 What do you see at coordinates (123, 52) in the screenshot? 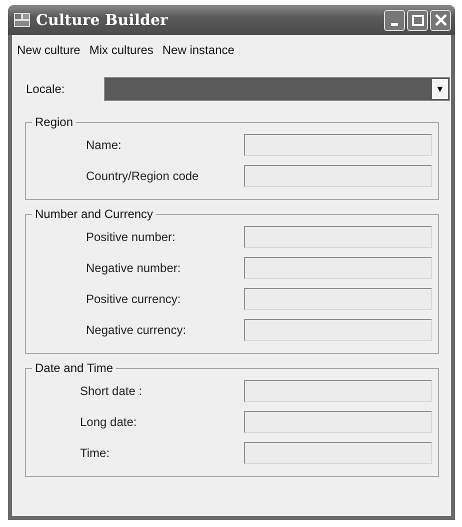
I see `menu-item: Mix cultures` at bounding box center [123, 52].